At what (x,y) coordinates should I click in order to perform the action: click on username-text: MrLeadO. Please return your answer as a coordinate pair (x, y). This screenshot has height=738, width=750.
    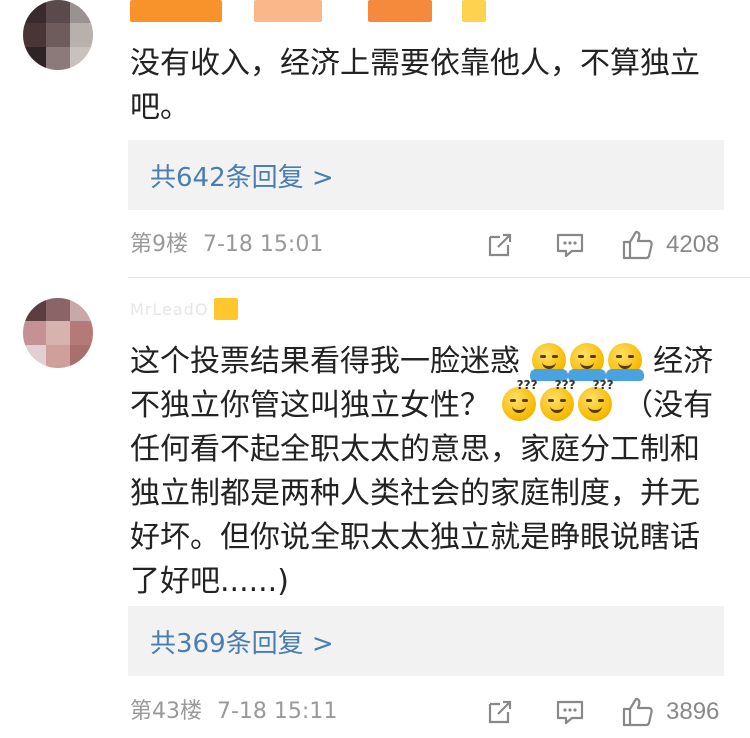
    Looking at the image, I should click on (169, 309).